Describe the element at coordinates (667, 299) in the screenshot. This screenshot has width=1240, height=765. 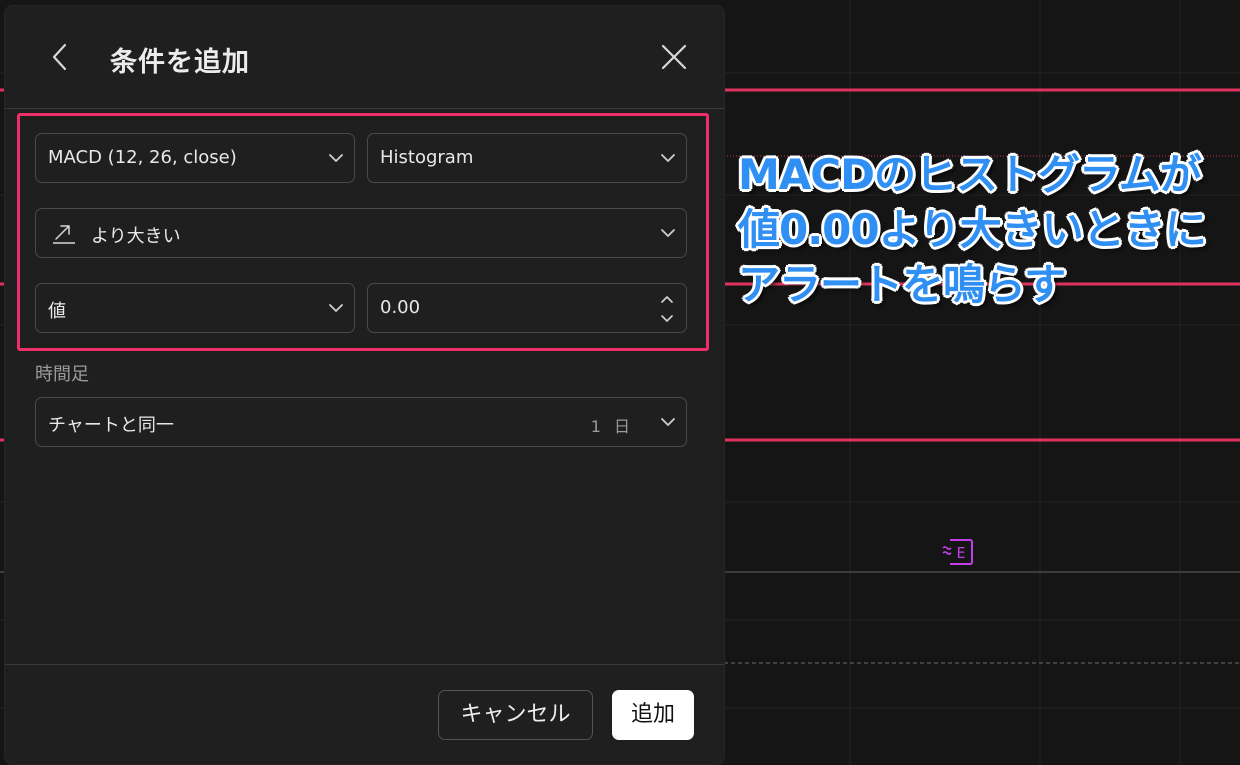
I see `increment-button` at that location.